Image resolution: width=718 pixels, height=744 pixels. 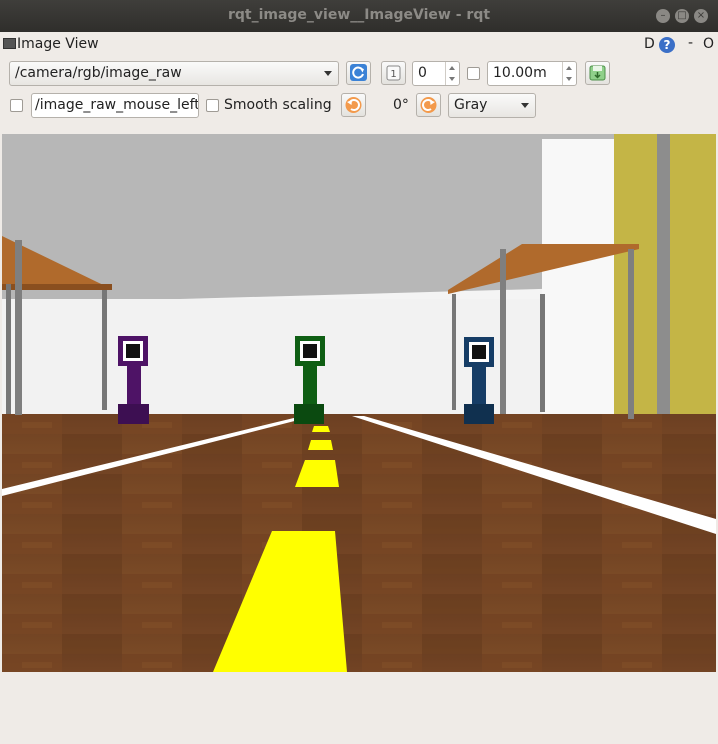 I want to click on dynamic-range-checkbox, so click(x=473, y=73).